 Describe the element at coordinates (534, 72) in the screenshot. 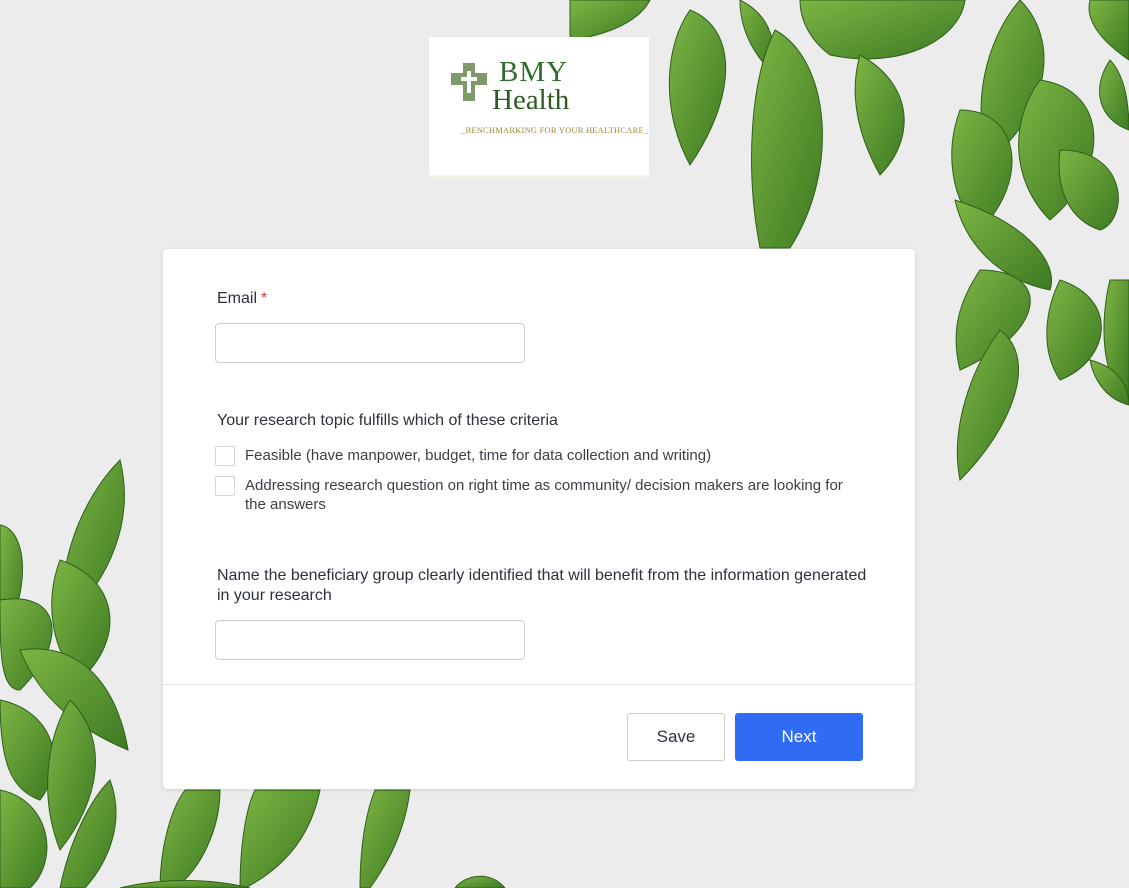

I see `logo-bmy-text: BMY` at that location.